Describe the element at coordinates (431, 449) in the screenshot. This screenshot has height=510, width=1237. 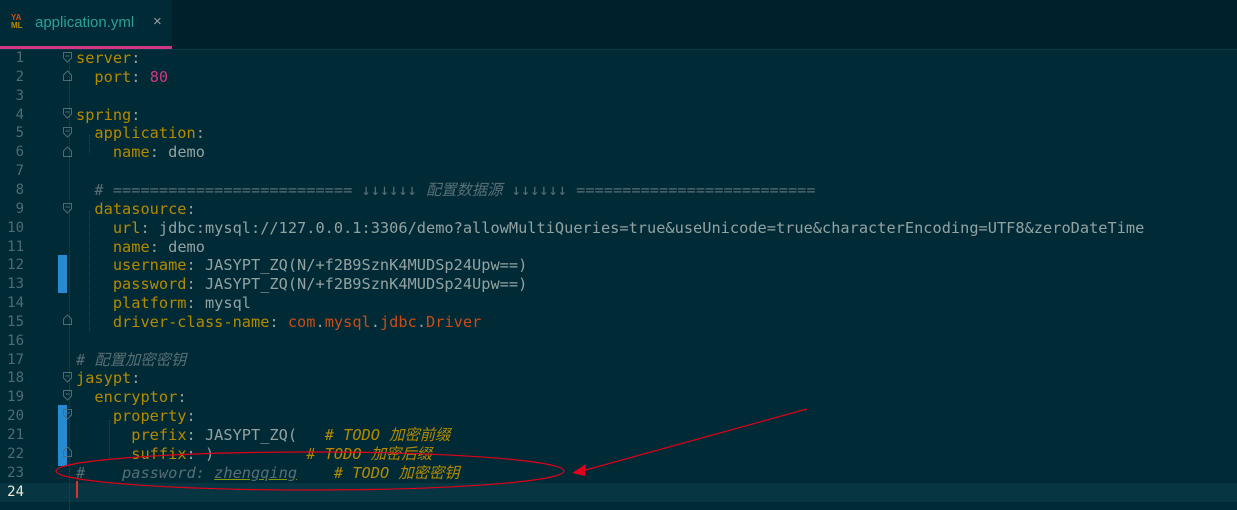
I see `annotation-overlay` at that location.